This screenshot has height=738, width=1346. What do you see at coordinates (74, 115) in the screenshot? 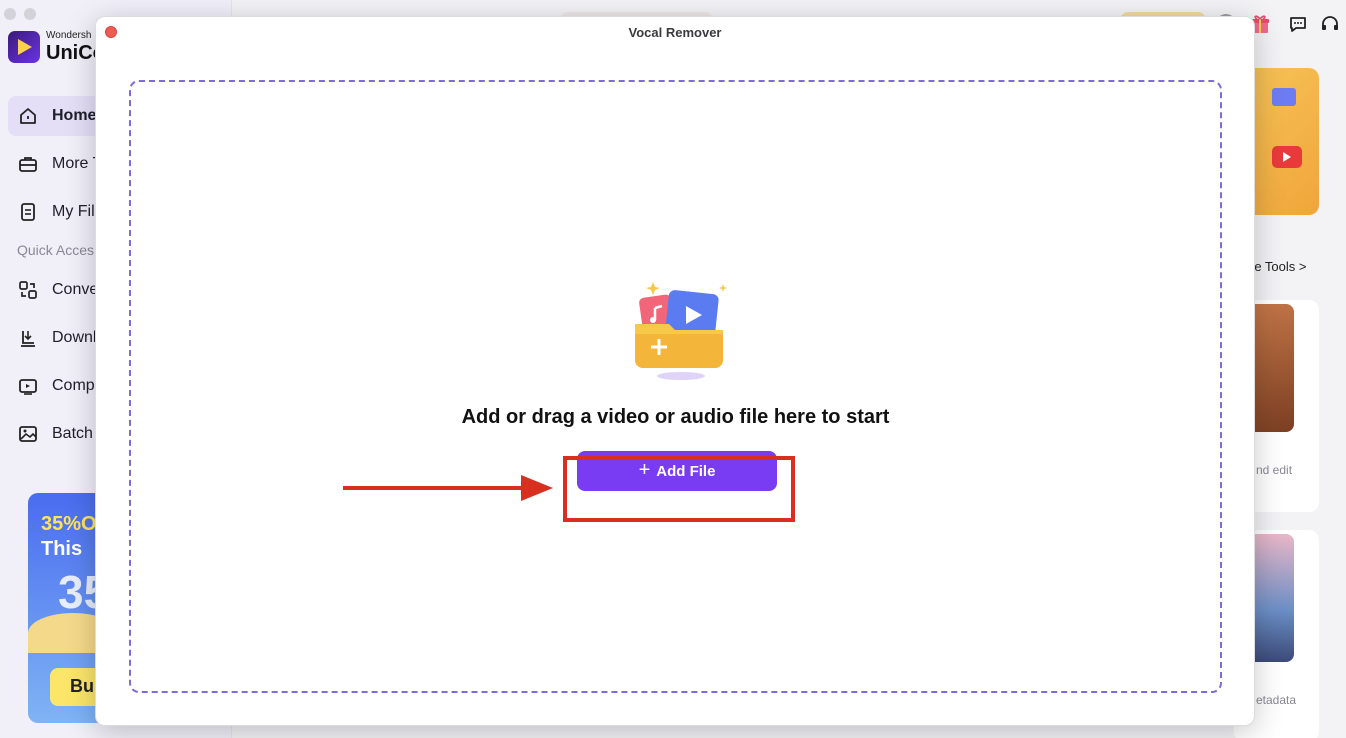
I see `sidebar-item-label: Home` at bounding box center [74, 115].